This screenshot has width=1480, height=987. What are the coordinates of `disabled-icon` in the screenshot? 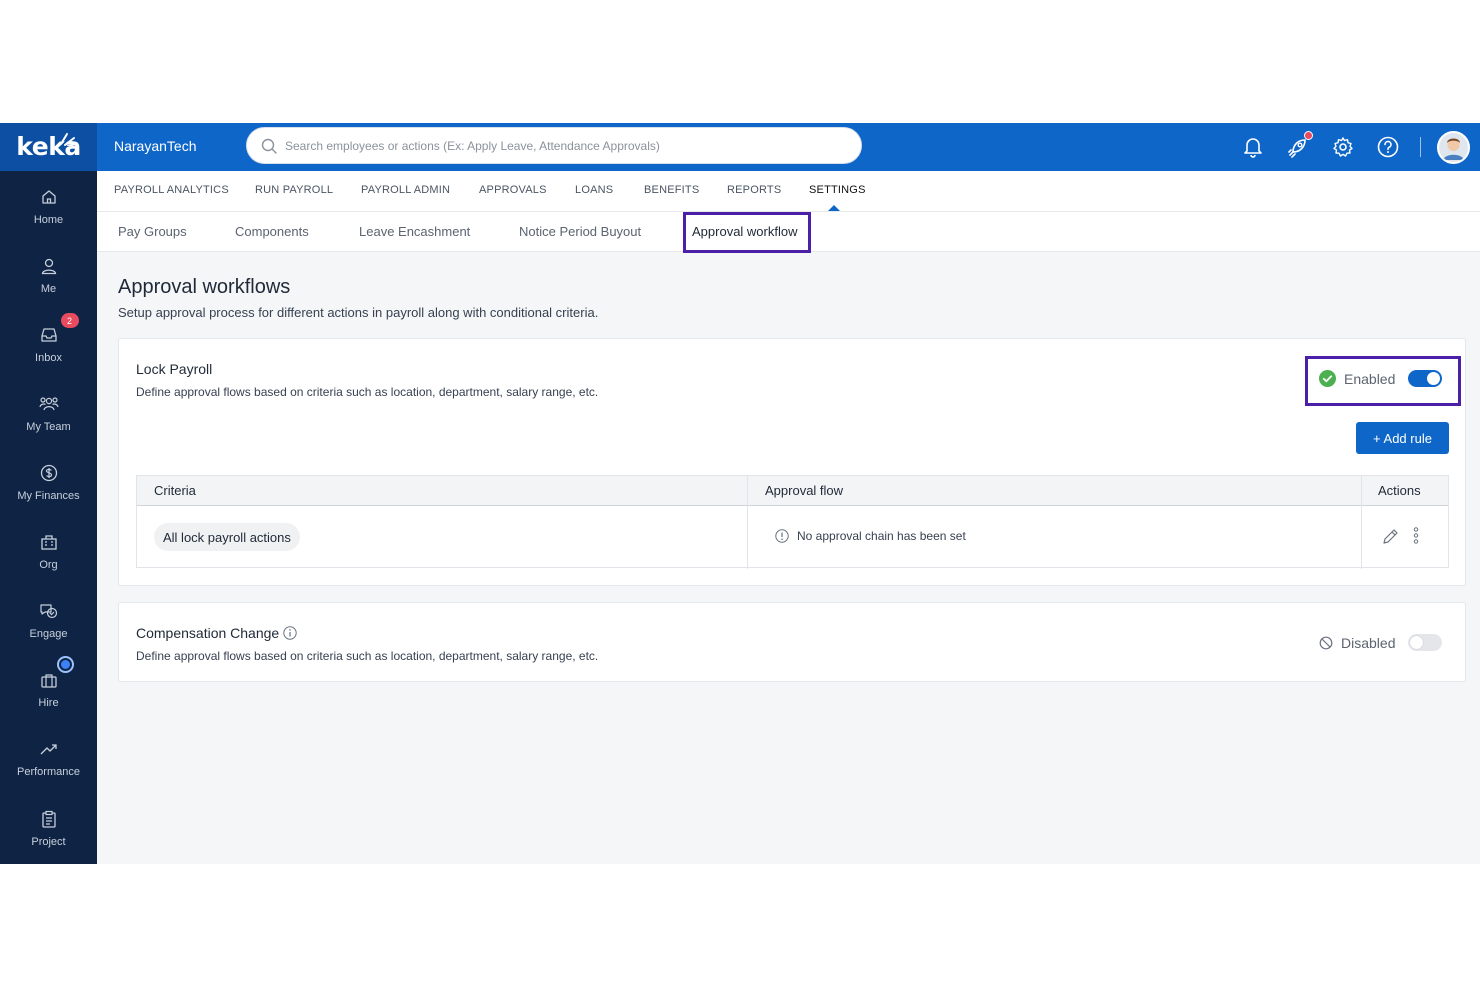 It's located at (1326, 642).